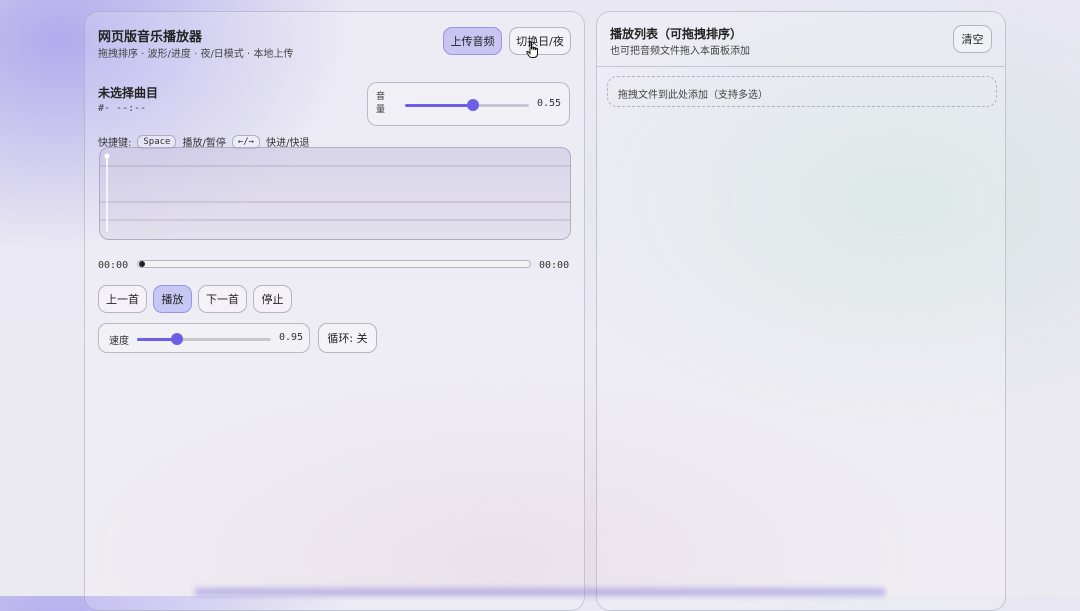 This screenshot has height=611, width=1080. Describe the element at coordinates (439, 105) in the screenshot. I see `volume-slider-fill` at that location.